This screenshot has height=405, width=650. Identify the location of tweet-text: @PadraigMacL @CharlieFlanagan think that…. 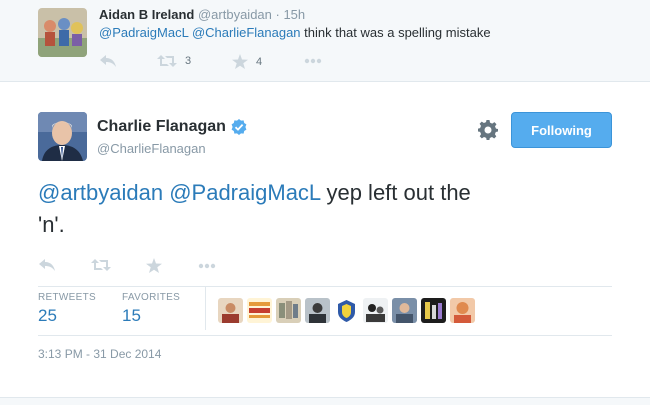
(295, 32).